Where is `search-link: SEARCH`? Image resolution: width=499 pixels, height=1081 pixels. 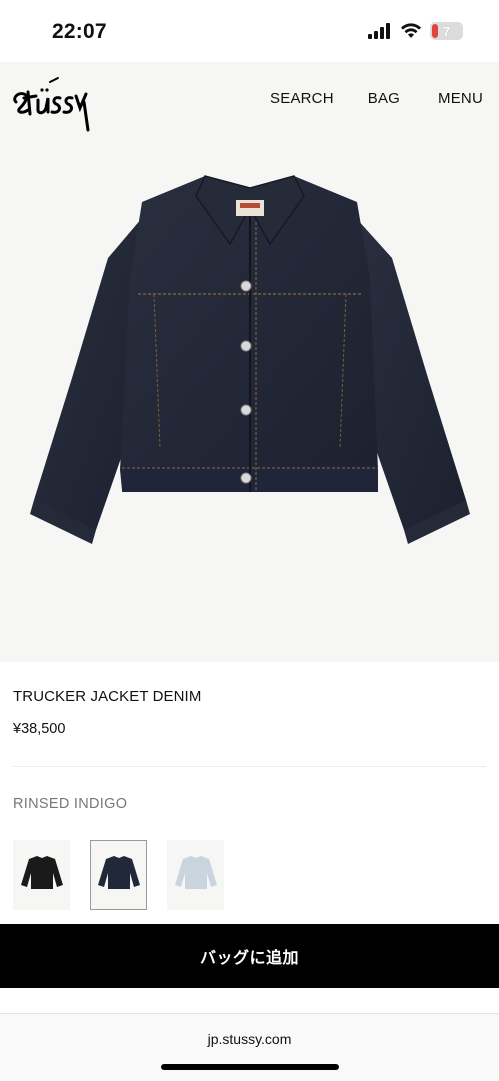 search-link: SEARCH is located at coordinates (302, 98).